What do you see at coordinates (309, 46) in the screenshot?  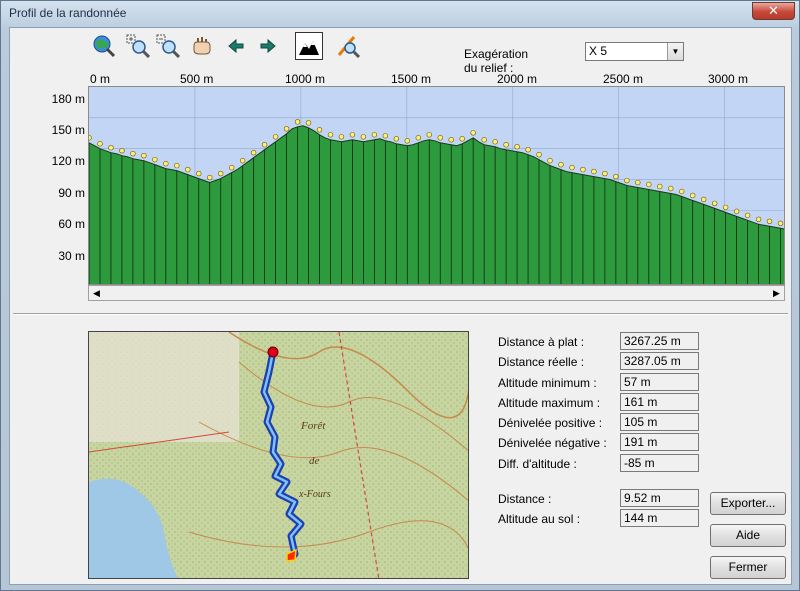 I see `terrain-view-icon` at bounding box center [309, 46].